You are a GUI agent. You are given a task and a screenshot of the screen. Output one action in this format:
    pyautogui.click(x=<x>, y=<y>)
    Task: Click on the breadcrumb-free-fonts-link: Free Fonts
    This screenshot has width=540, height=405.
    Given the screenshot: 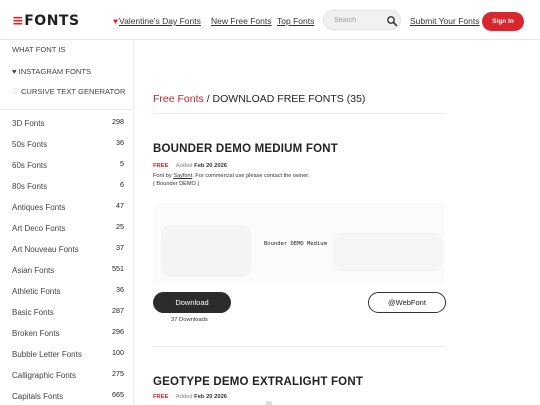 What is the action you would take?
    pyautogui.click(x=178, y=99)
    